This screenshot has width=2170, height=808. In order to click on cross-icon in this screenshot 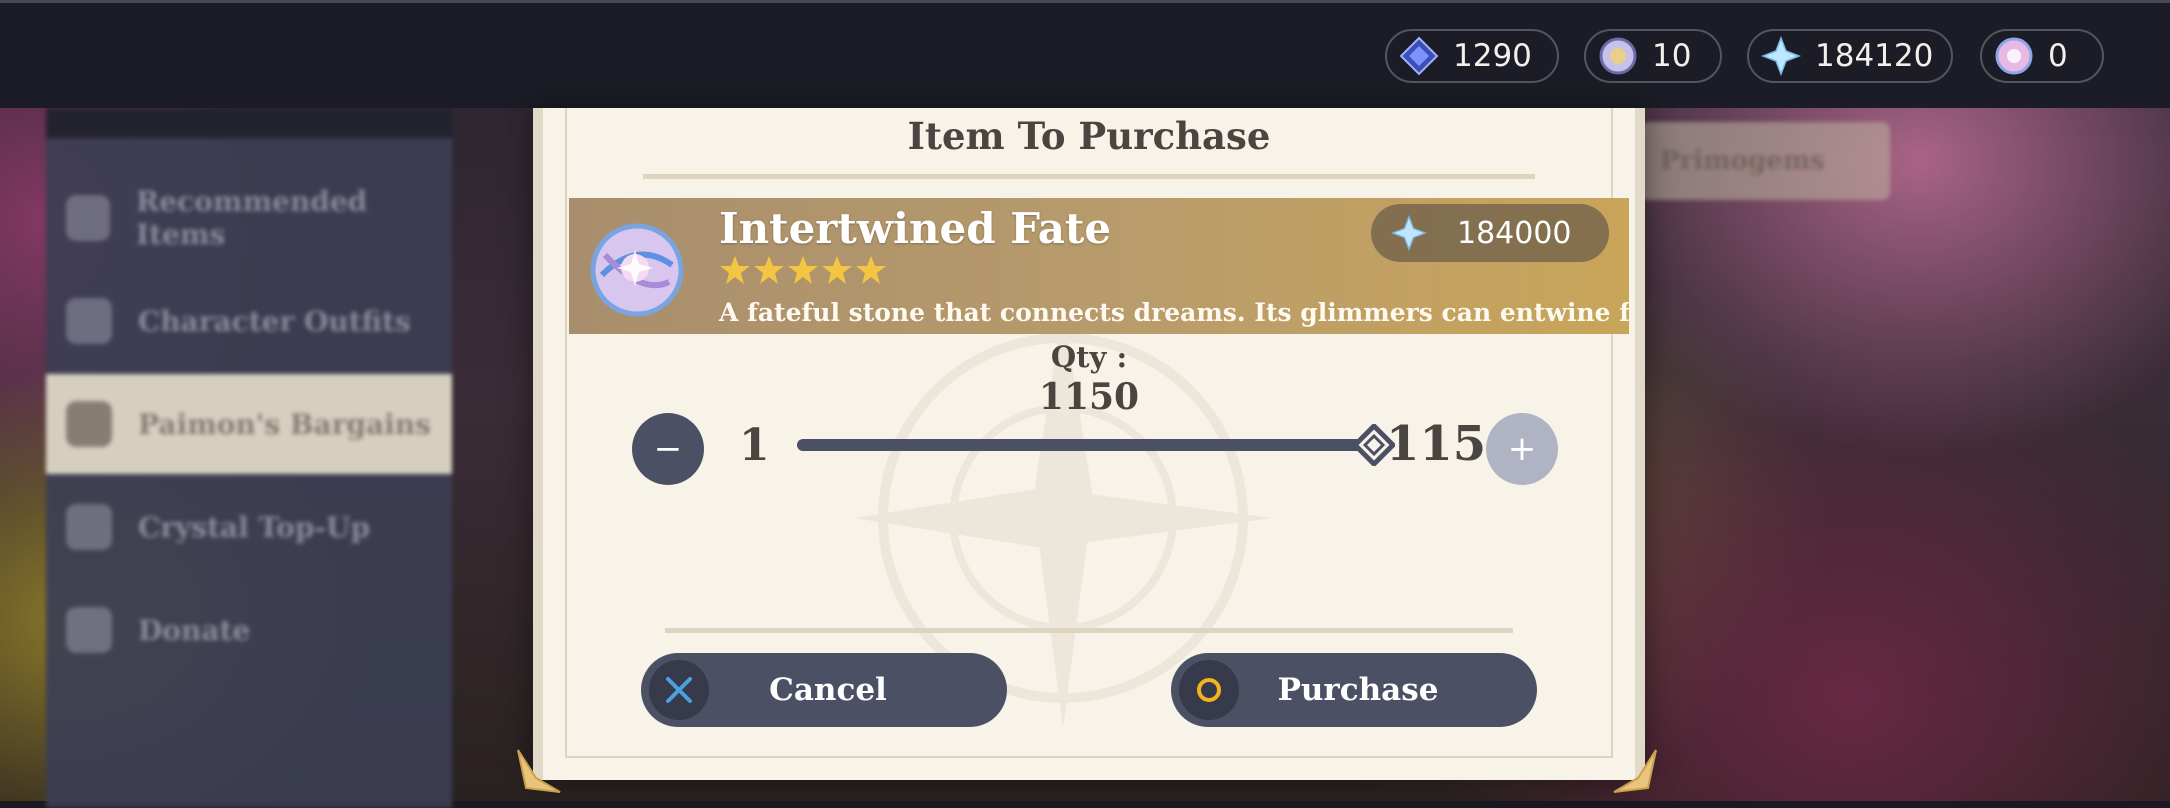, I will do `click(679, 690)`.